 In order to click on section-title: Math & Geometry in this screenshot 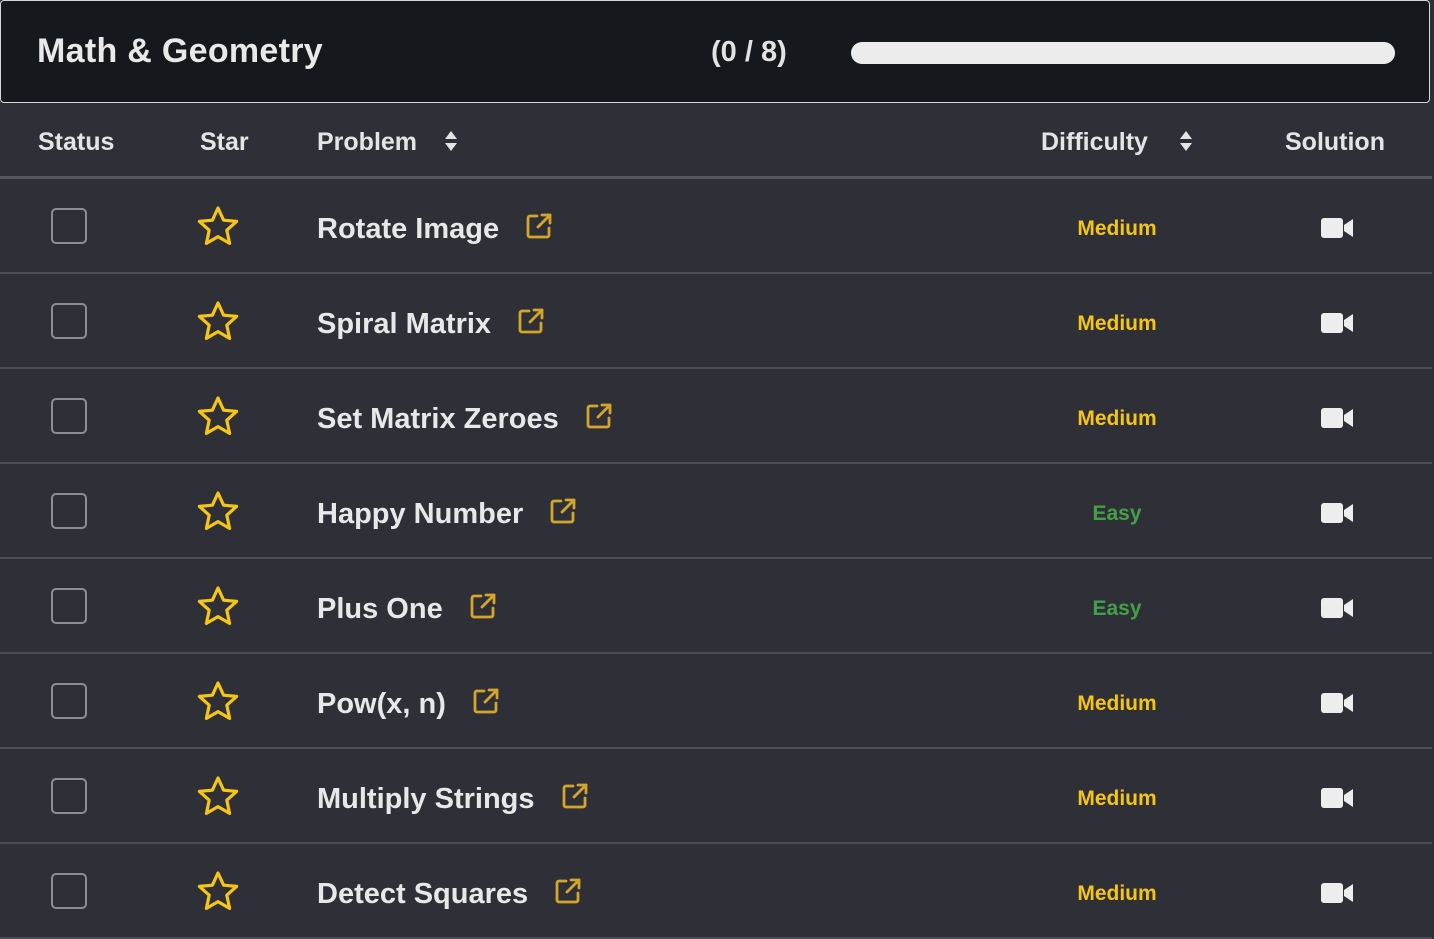, I will do `click(180, 51)`.